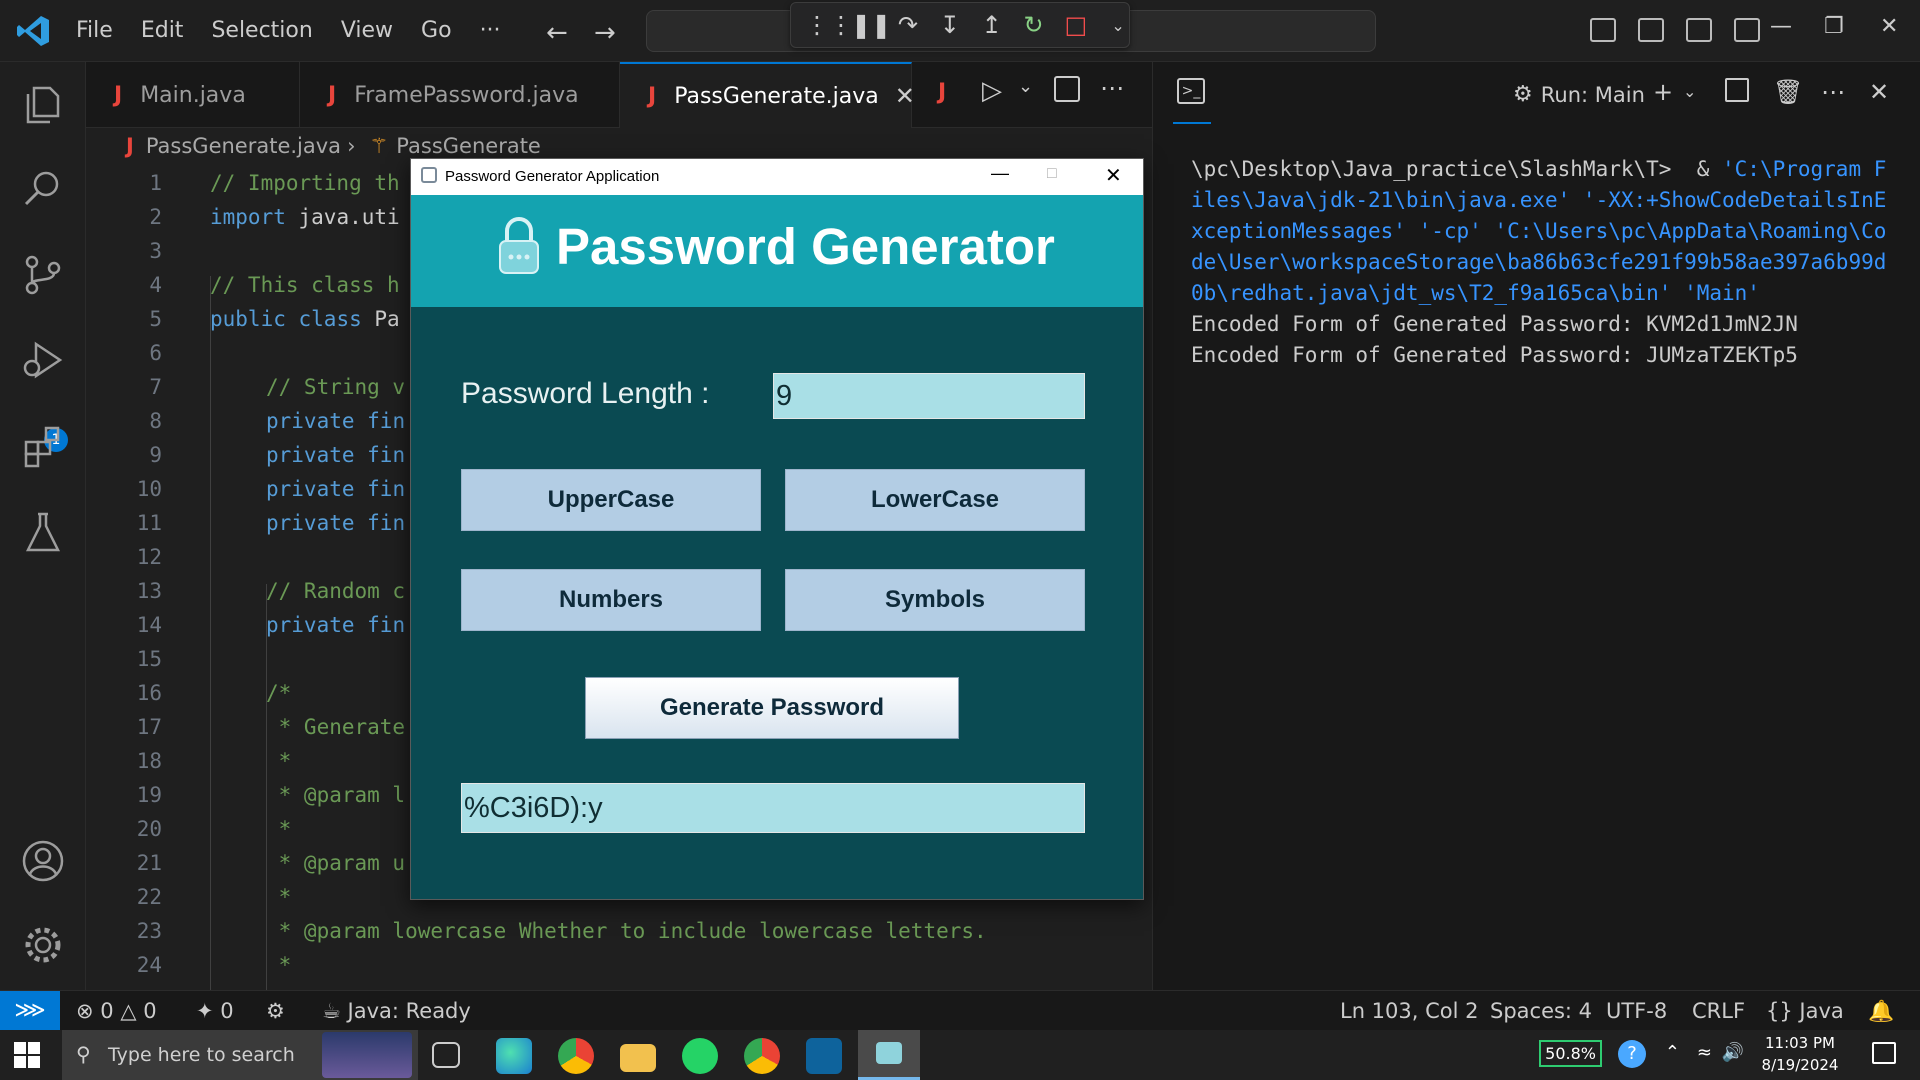 The image size is (1920, 1080). What do you see at coordinates (1821, 1011) in the screenshot?
I see `language-label: Java` at bounding box center [1821, 1011].